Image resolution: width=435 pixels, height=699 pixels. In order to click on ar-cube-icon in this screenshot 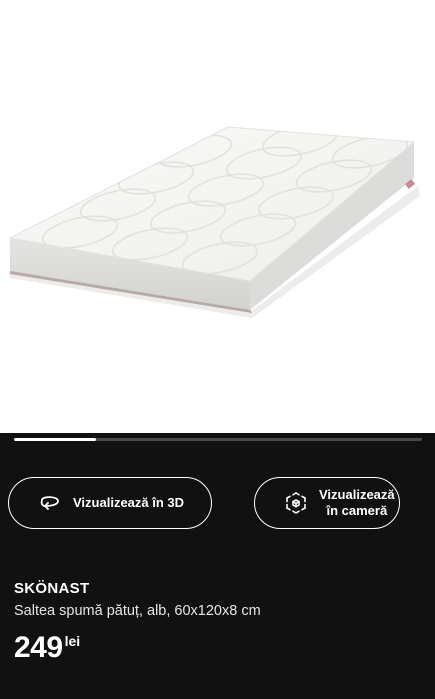, I will do `click(296, 503)`.